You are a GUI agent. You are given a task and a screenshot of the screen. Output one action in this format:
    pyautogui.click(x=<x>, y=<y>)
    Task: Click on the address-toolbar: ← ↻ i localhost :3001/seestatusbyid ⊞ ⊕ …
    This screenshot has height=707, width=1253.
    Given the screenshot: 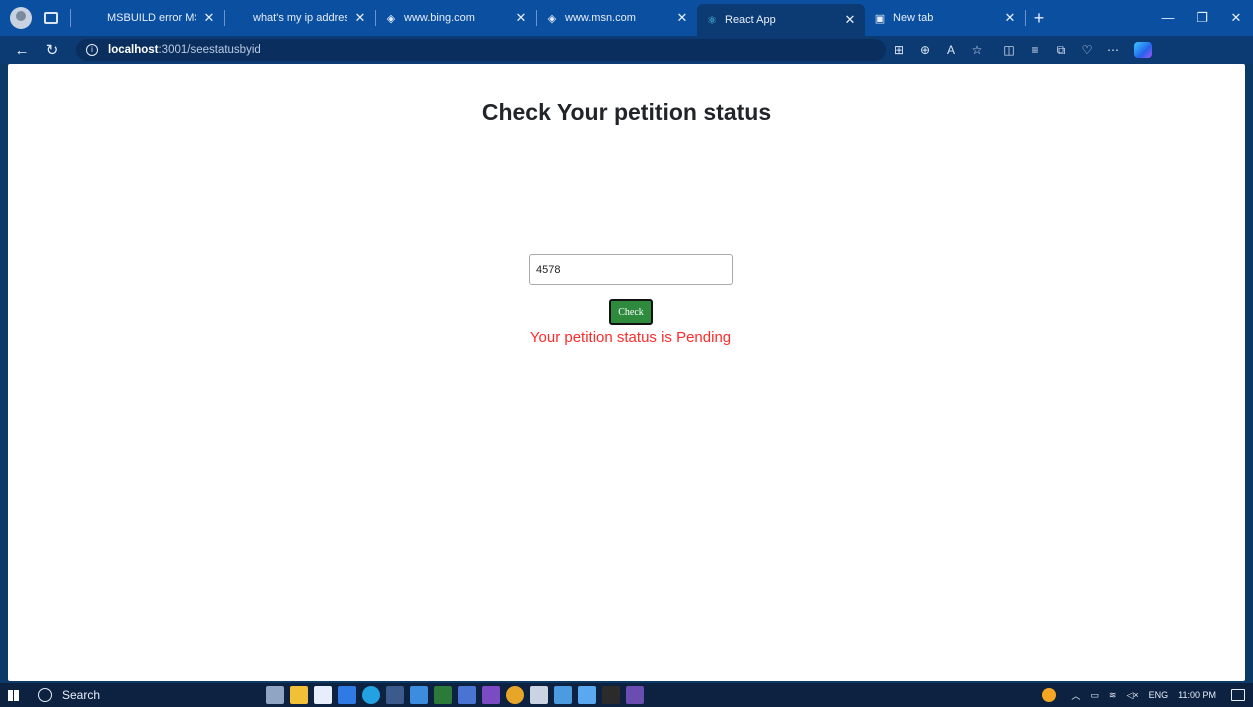 What is the action you would take?
    pyautogui.click(x=626, y=50)
    